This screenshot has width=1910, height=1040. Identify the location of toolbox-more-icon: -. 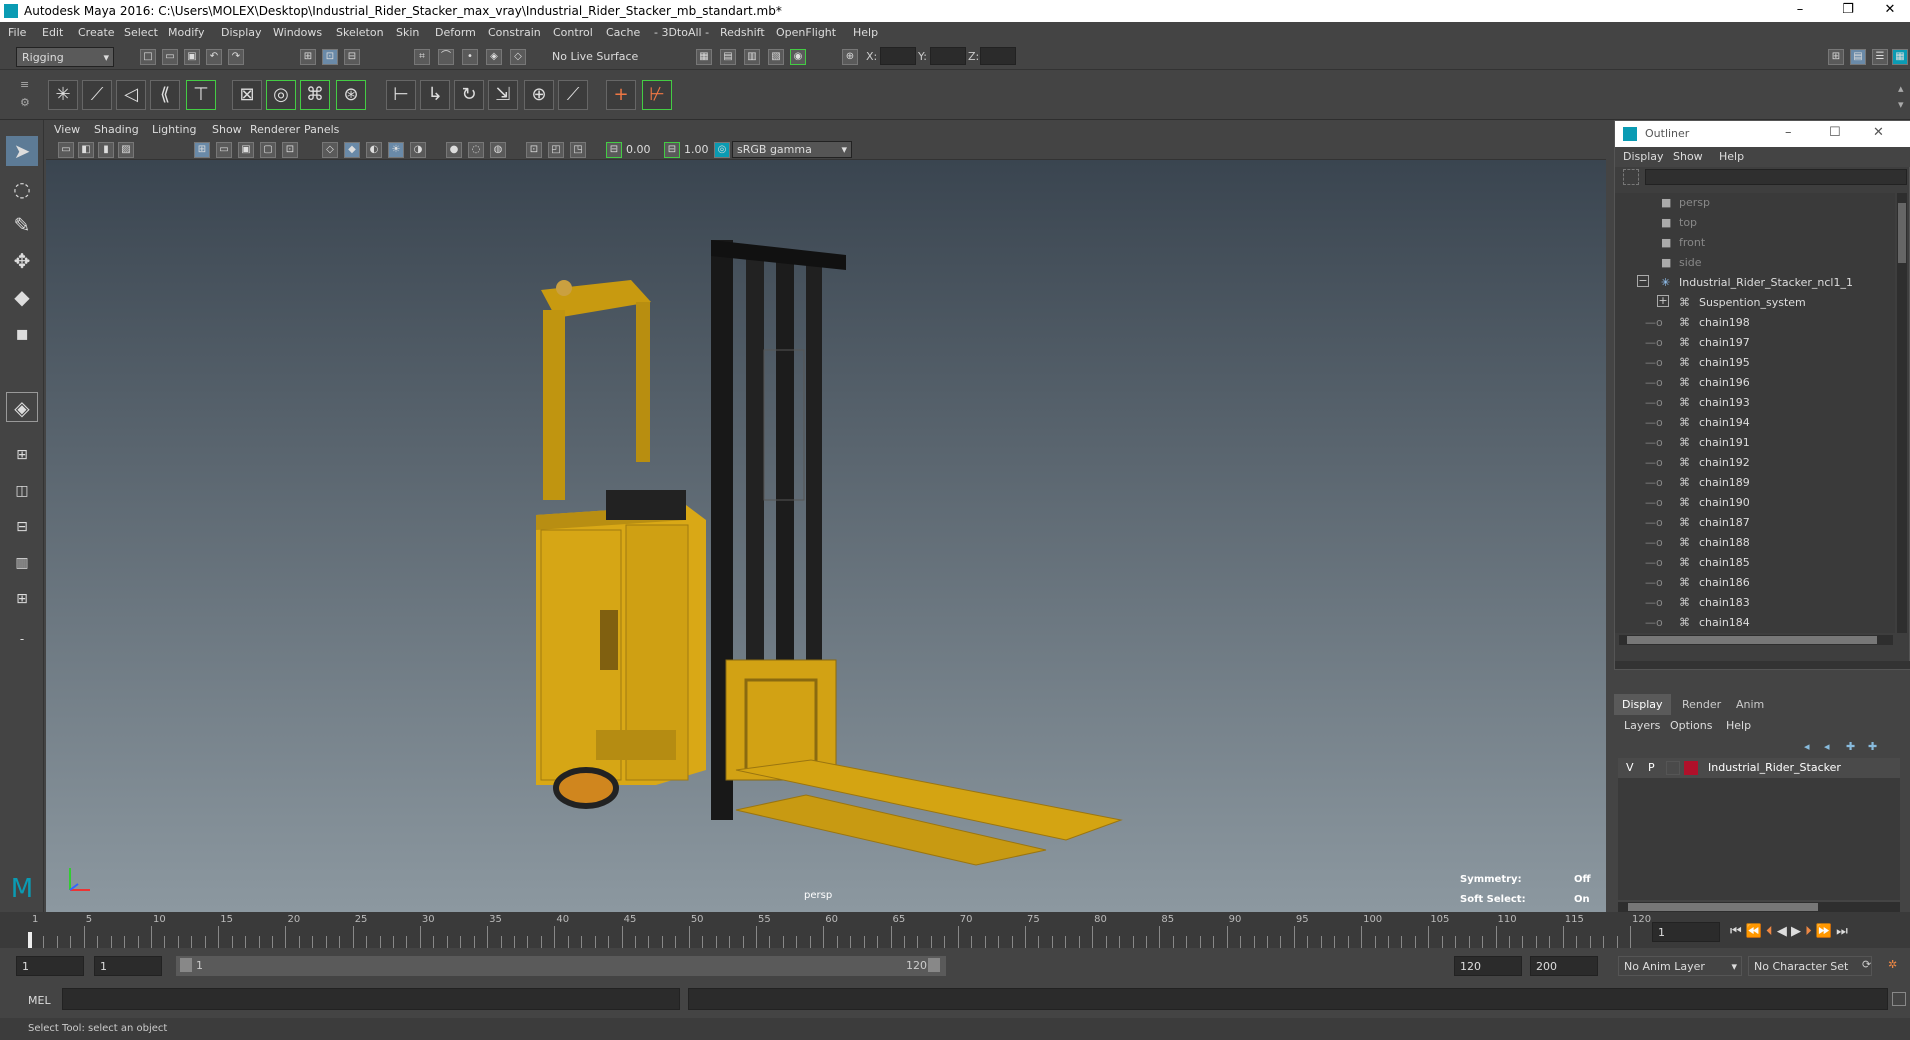
(22, 639).